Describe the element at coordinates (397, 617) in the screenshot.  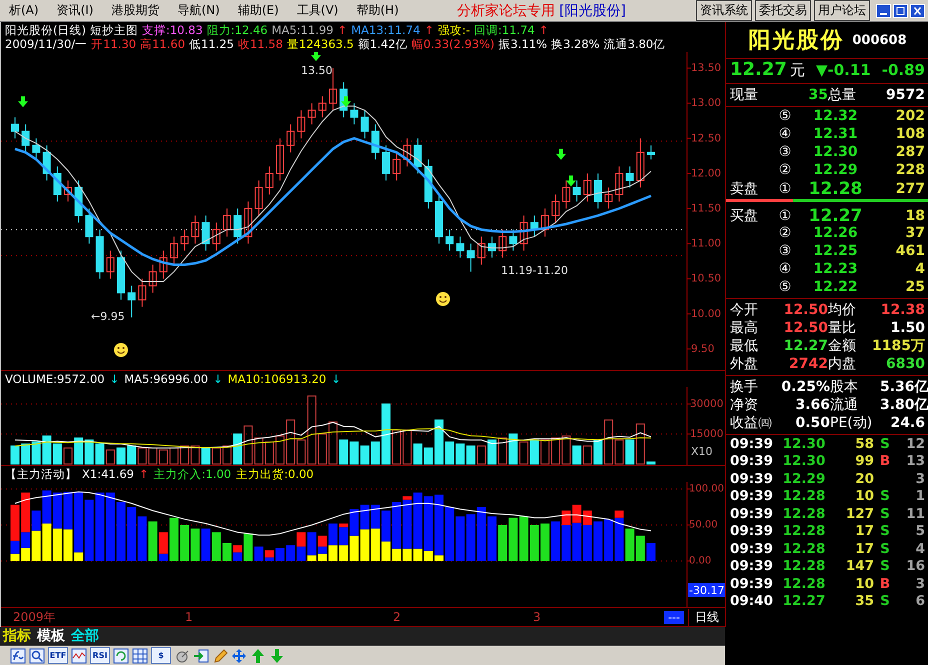
I see `time-axis-label: 2` at that location.